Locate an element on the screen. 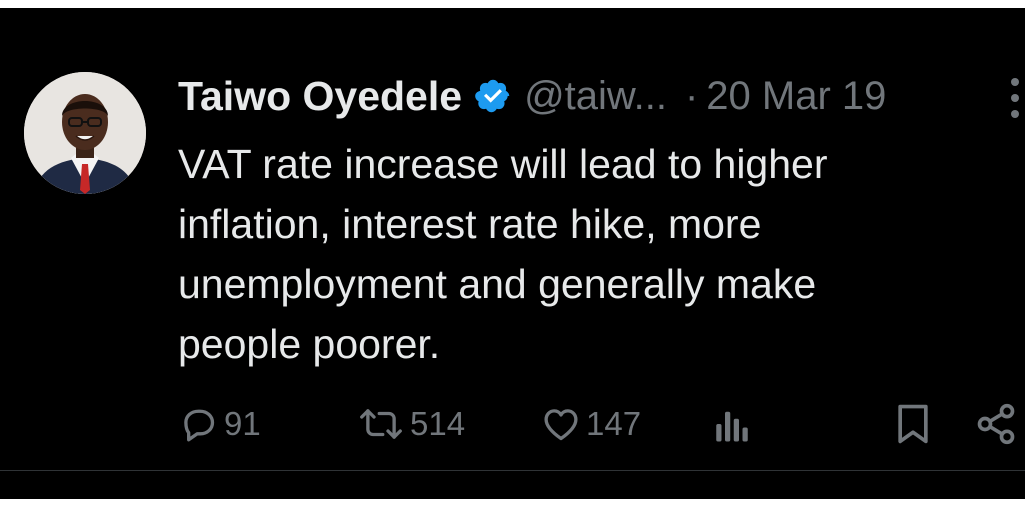 This screenshot has width=1025, height=505. reply-icon is located at coordinates (199, 424).